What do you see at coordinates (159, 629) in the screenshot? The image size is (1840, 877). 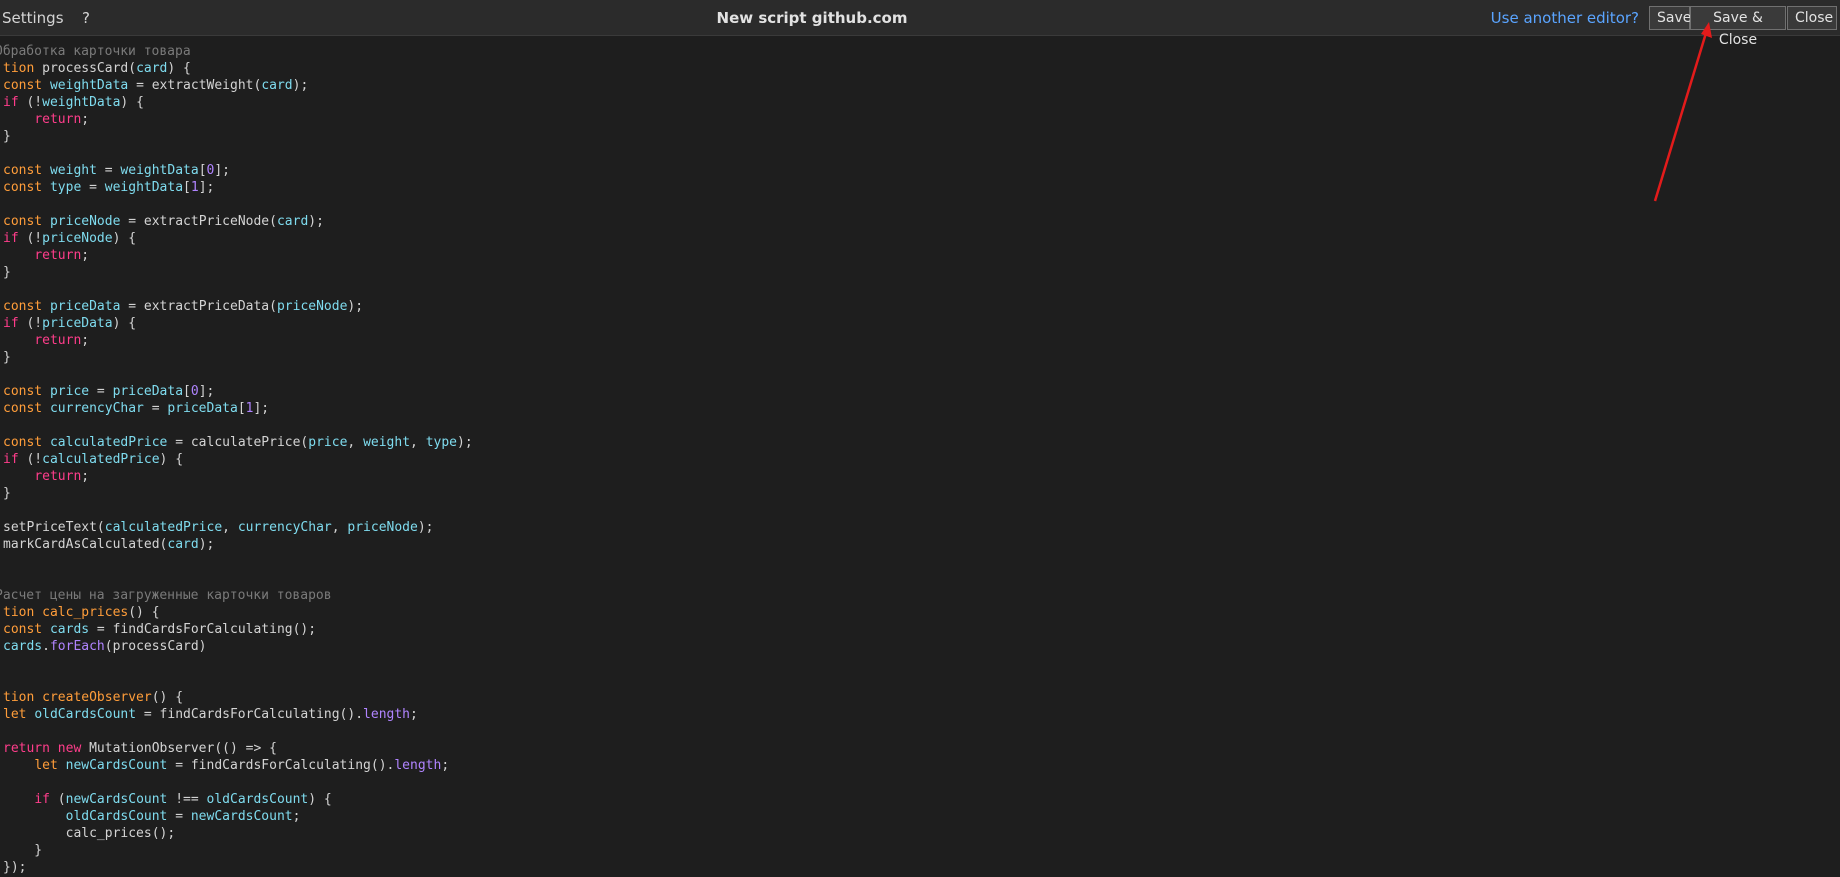 I see `code-line-text: const cards = findCardsForCalculating();` at bounding box center [159, 629].